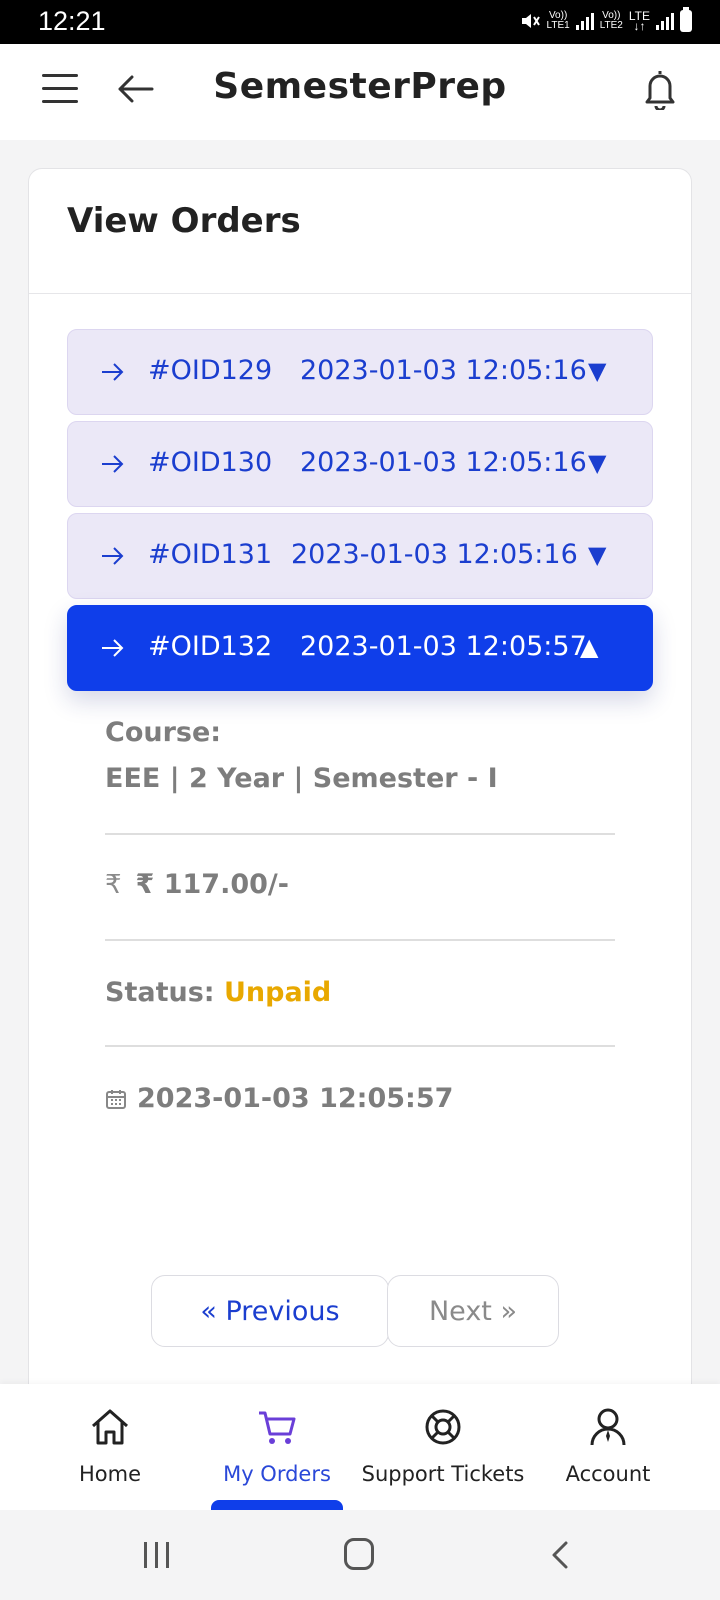 The width and height of the screenshot is (720, 1600). I want to click on status-label: Status:, so click(160, 992).